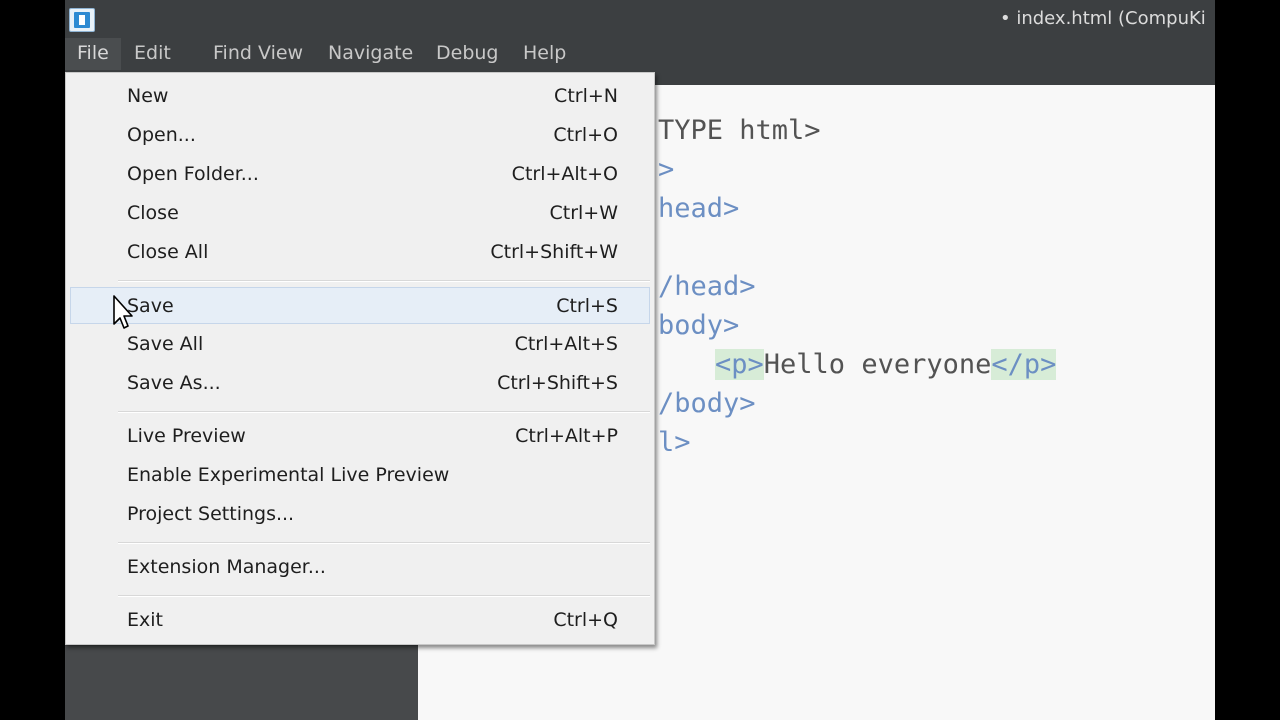  I want to click on menu-item-close-all: Close All Ctrl+Shift+W, so click(360, 252).